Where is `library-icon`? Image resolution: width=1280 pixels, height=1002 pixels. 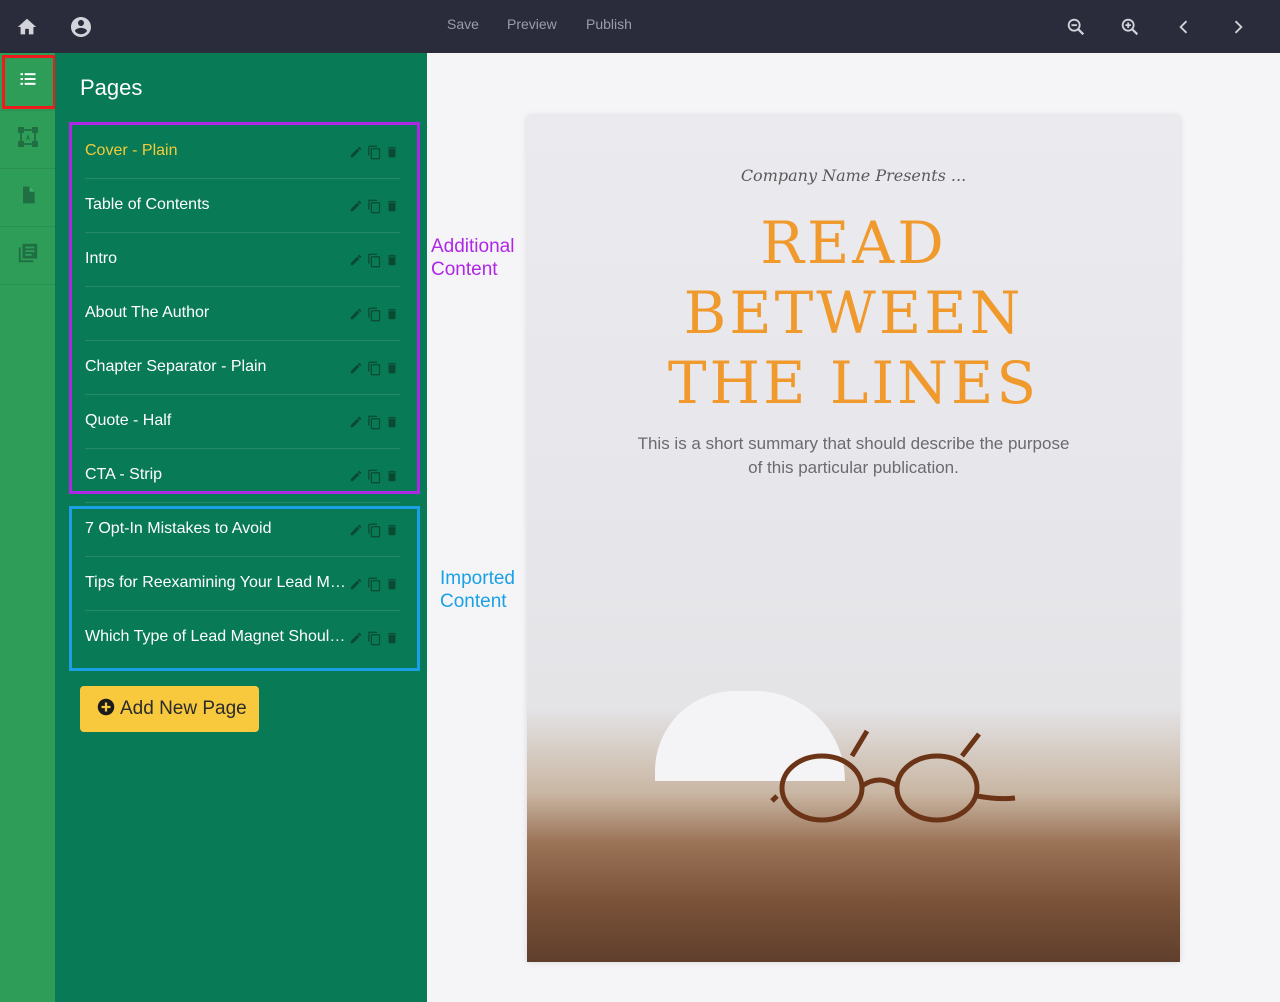
library-icon is located at coordinates (28, 255).